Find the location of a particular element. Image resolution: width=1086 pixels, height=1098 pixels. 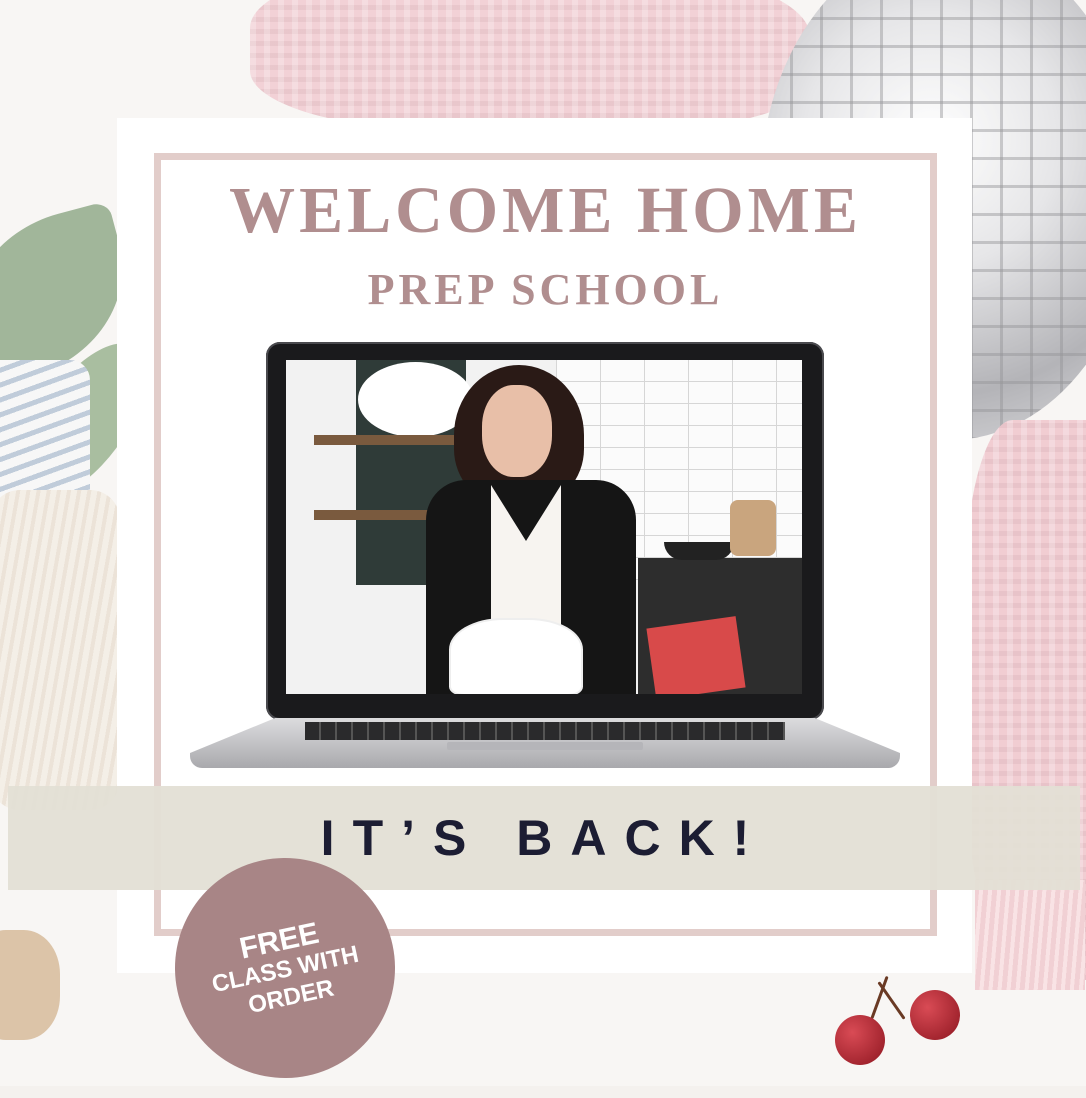

wood-shelf-upper is located at coordinates (394, 440).